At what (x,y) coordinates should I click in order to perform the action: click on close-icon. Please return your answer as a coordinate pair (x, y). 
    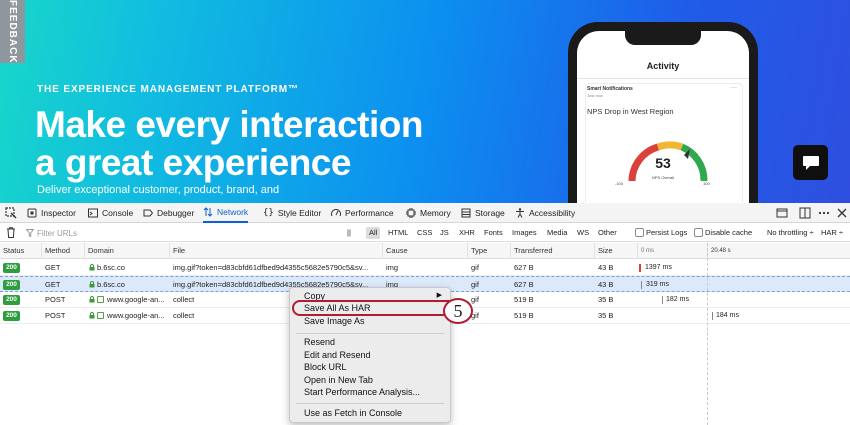
    Looking at the image, I should click on (842, 213).